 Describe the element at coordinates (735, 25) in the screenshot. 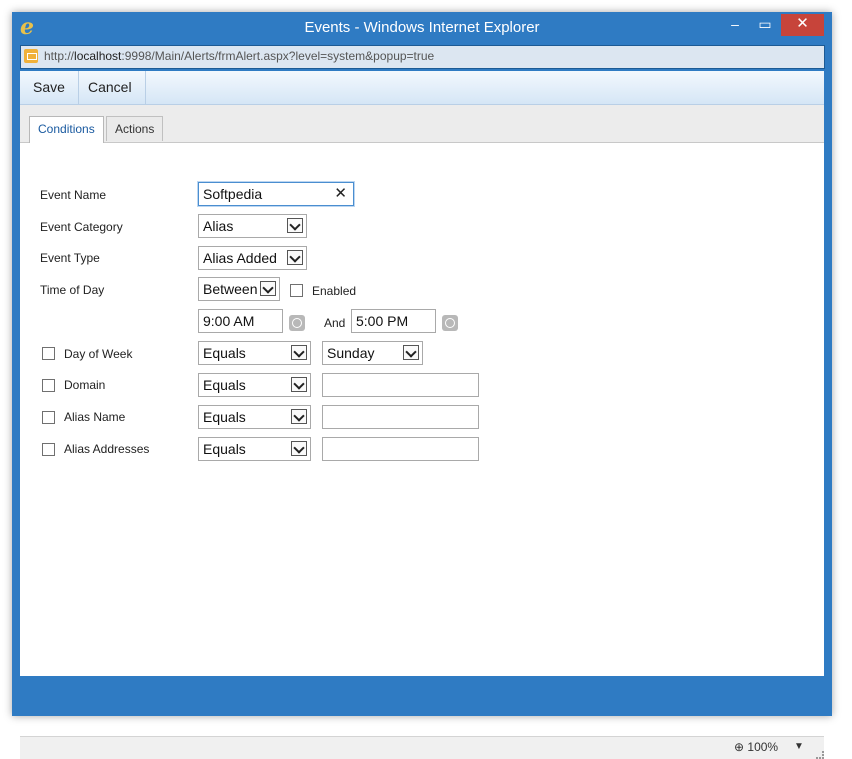

I see `minimize-button: ‒` at that location.